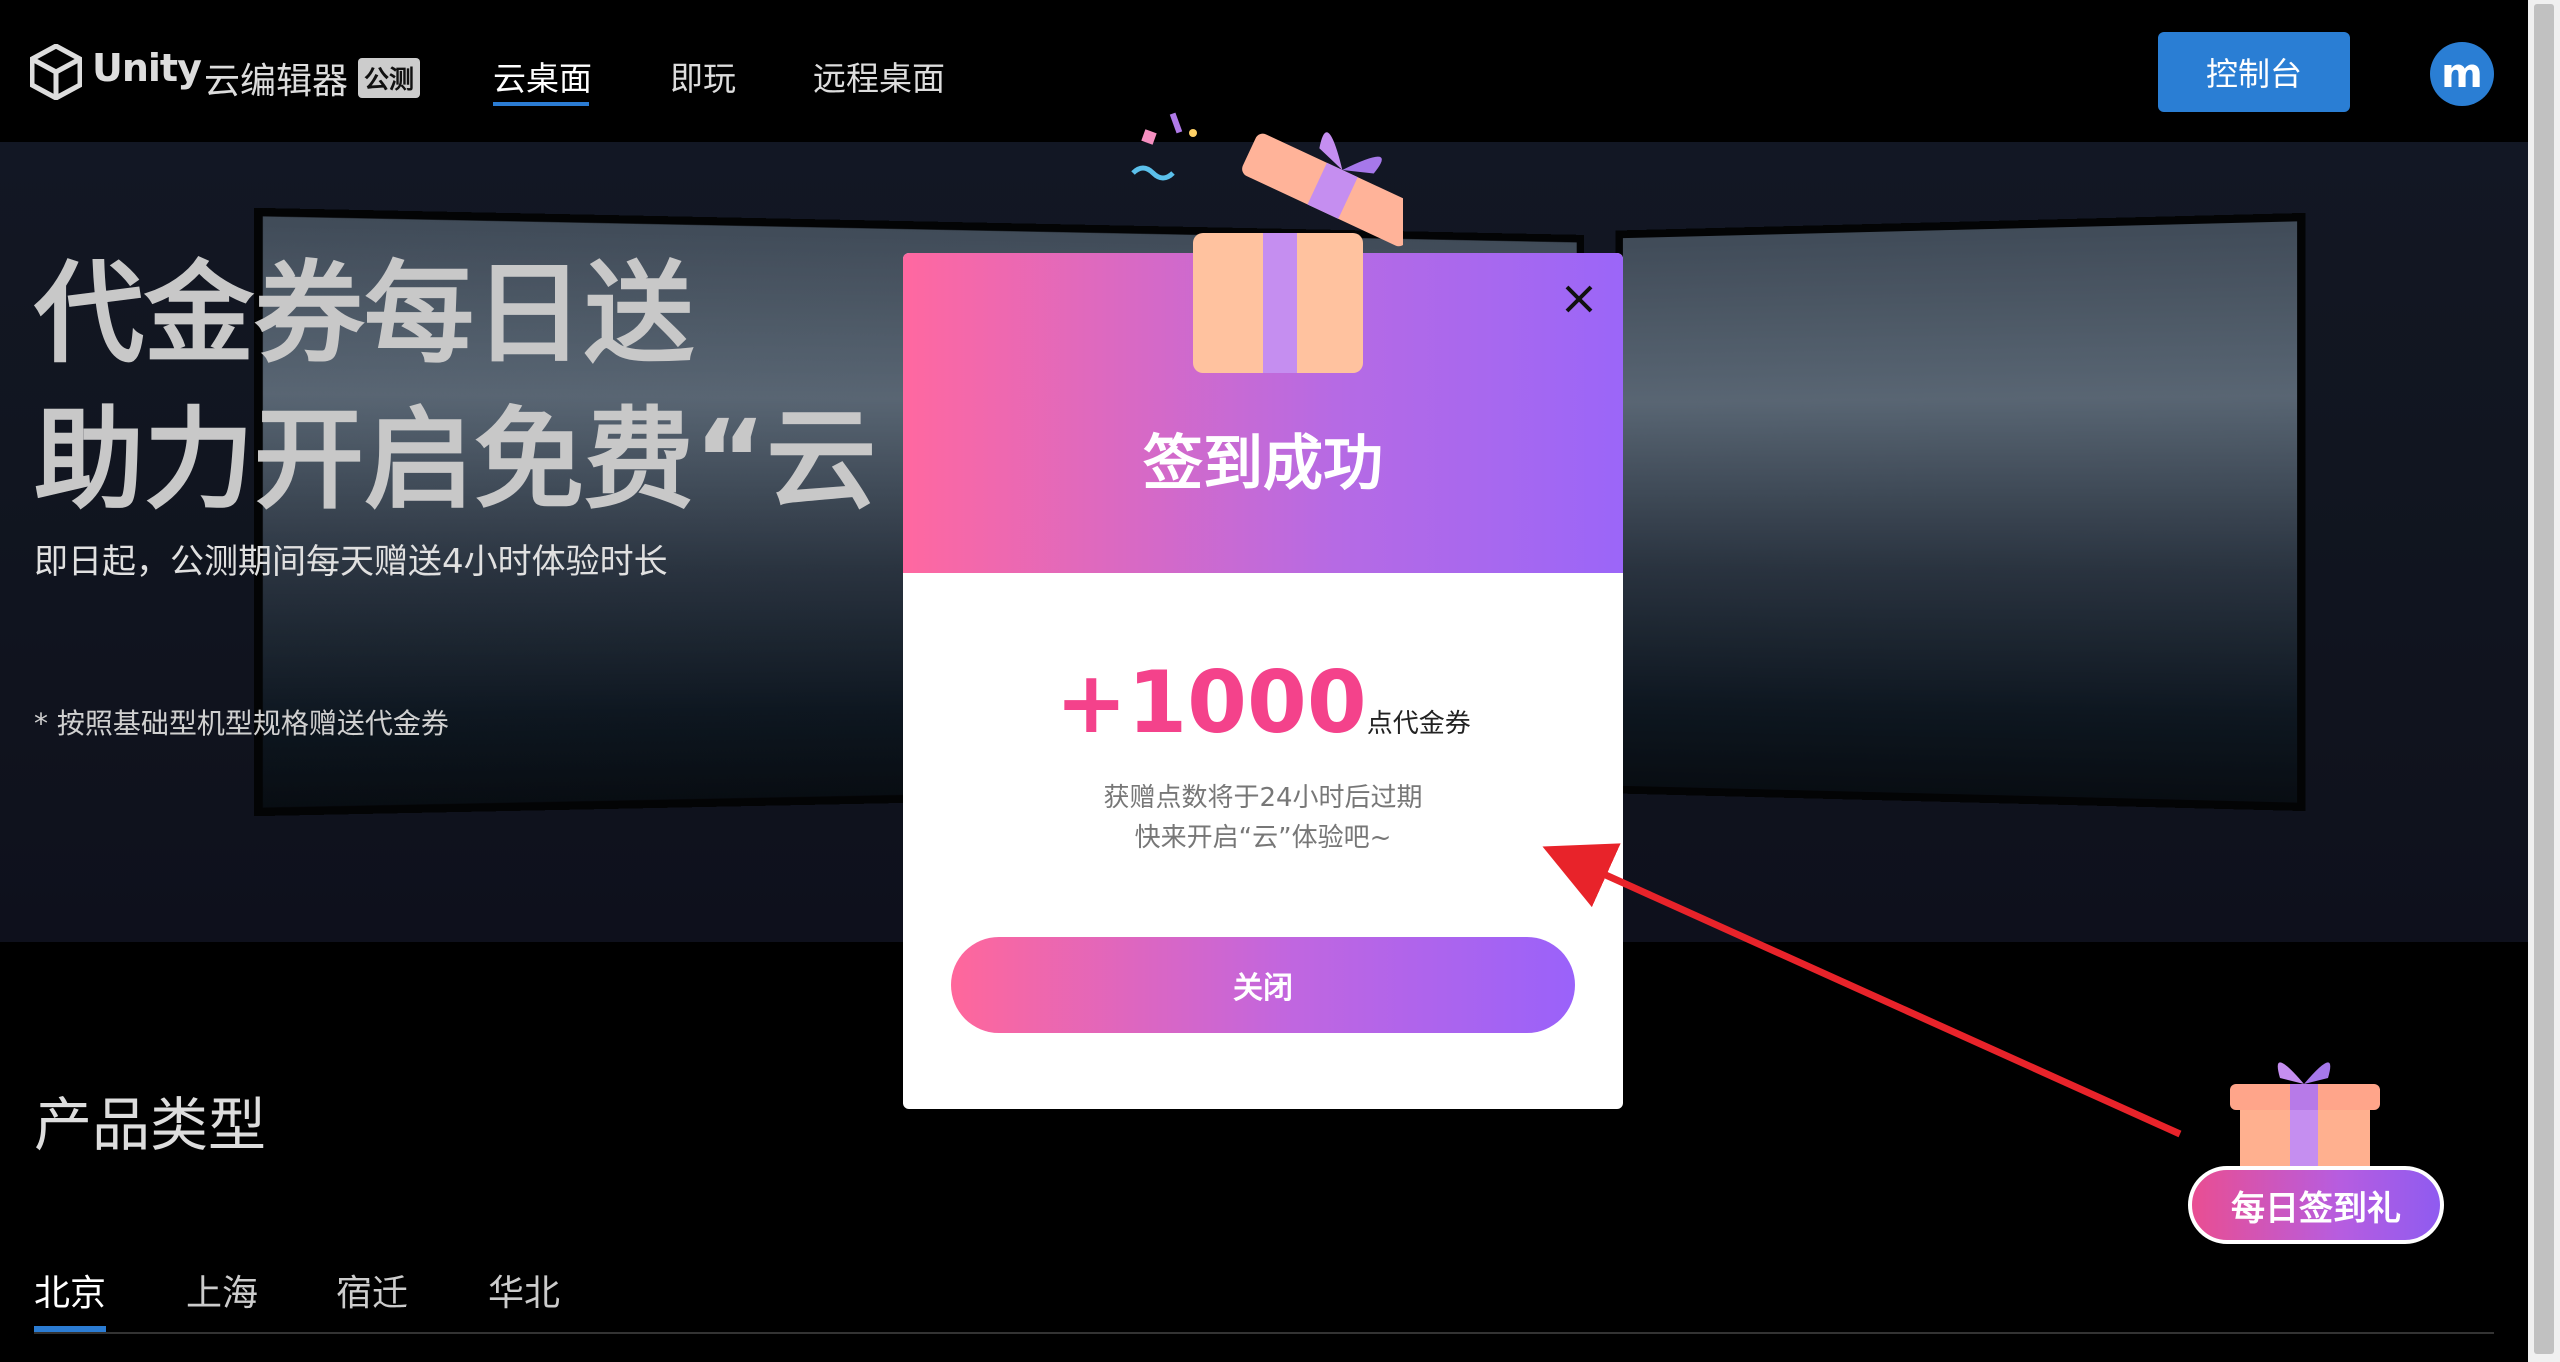  What do you see at coordinates (241, 722) in the screenshot?
I see `hero-note: * 按照基础型机型规格赠送代金券` at bounding box center [241, 722].